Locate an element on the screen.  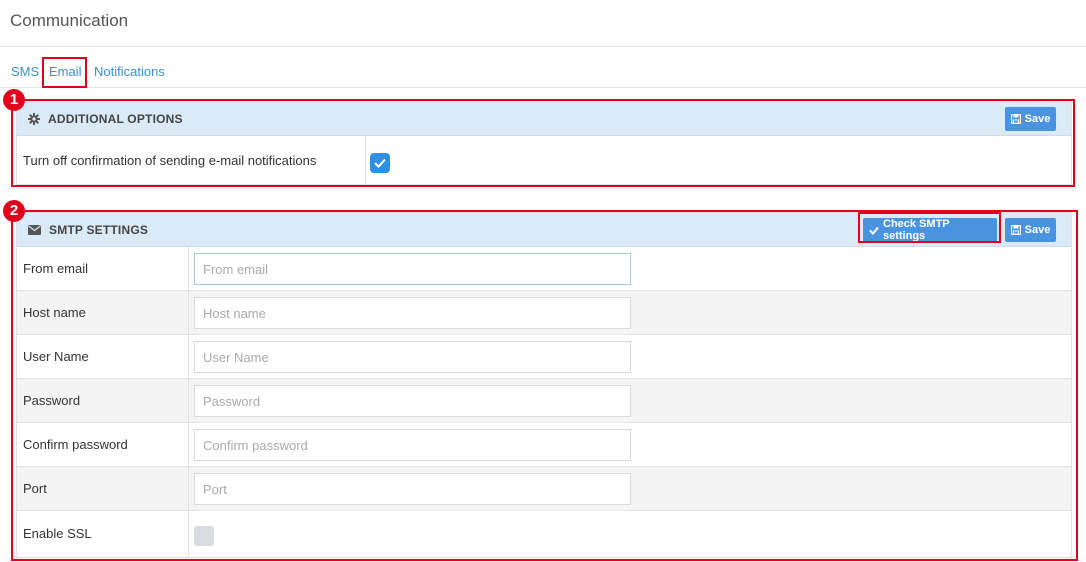
tab-notifications: Notifications is located at coordinates (129, 71).